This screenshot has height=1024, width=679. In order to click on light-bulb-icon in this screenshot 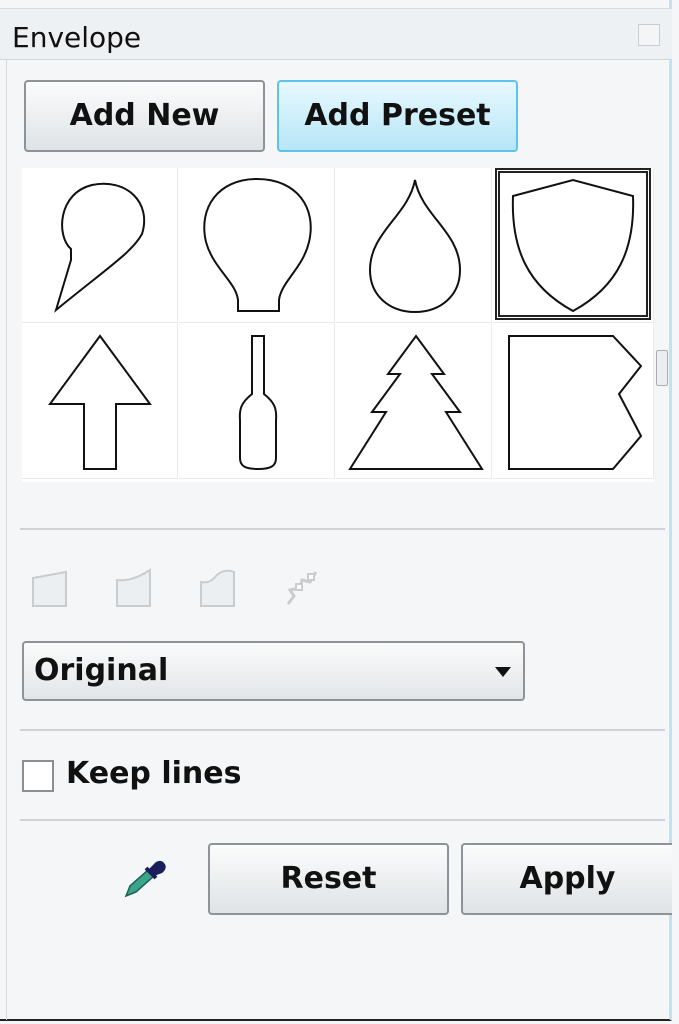, I will do `click(257, 244)`.